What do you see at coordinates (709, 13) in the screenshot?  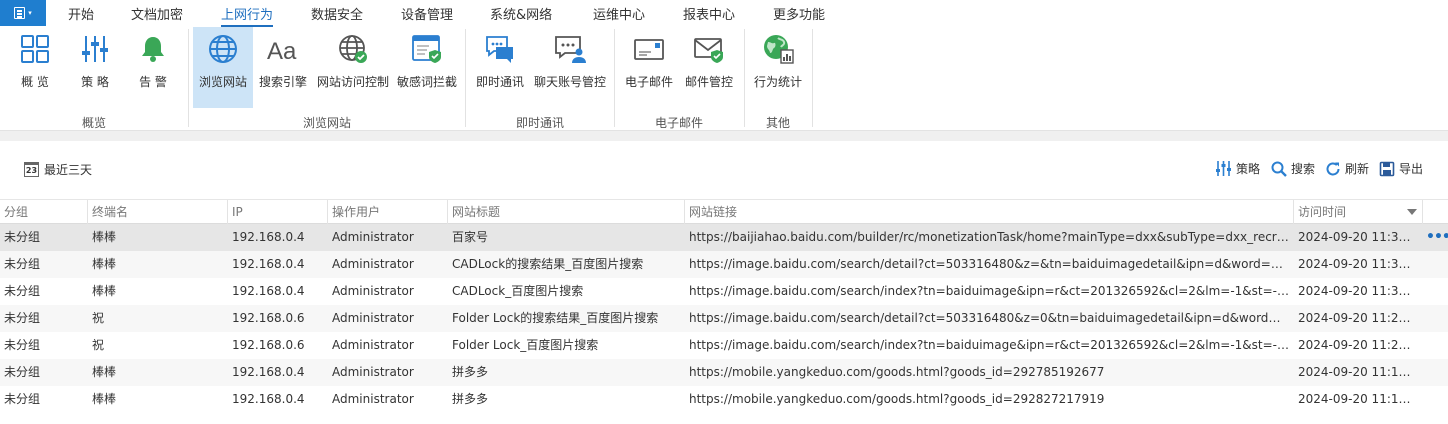 I see `tab-report-center: 报表中心` at bounding box center [709, 13].